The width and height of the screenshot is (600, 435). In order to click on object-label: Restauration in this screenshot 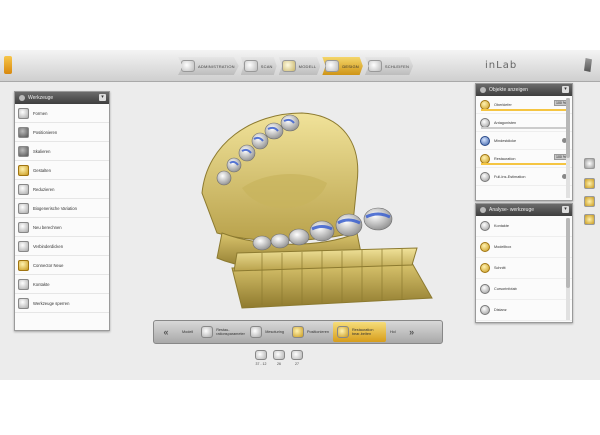, I will do `click(505, 158)`.